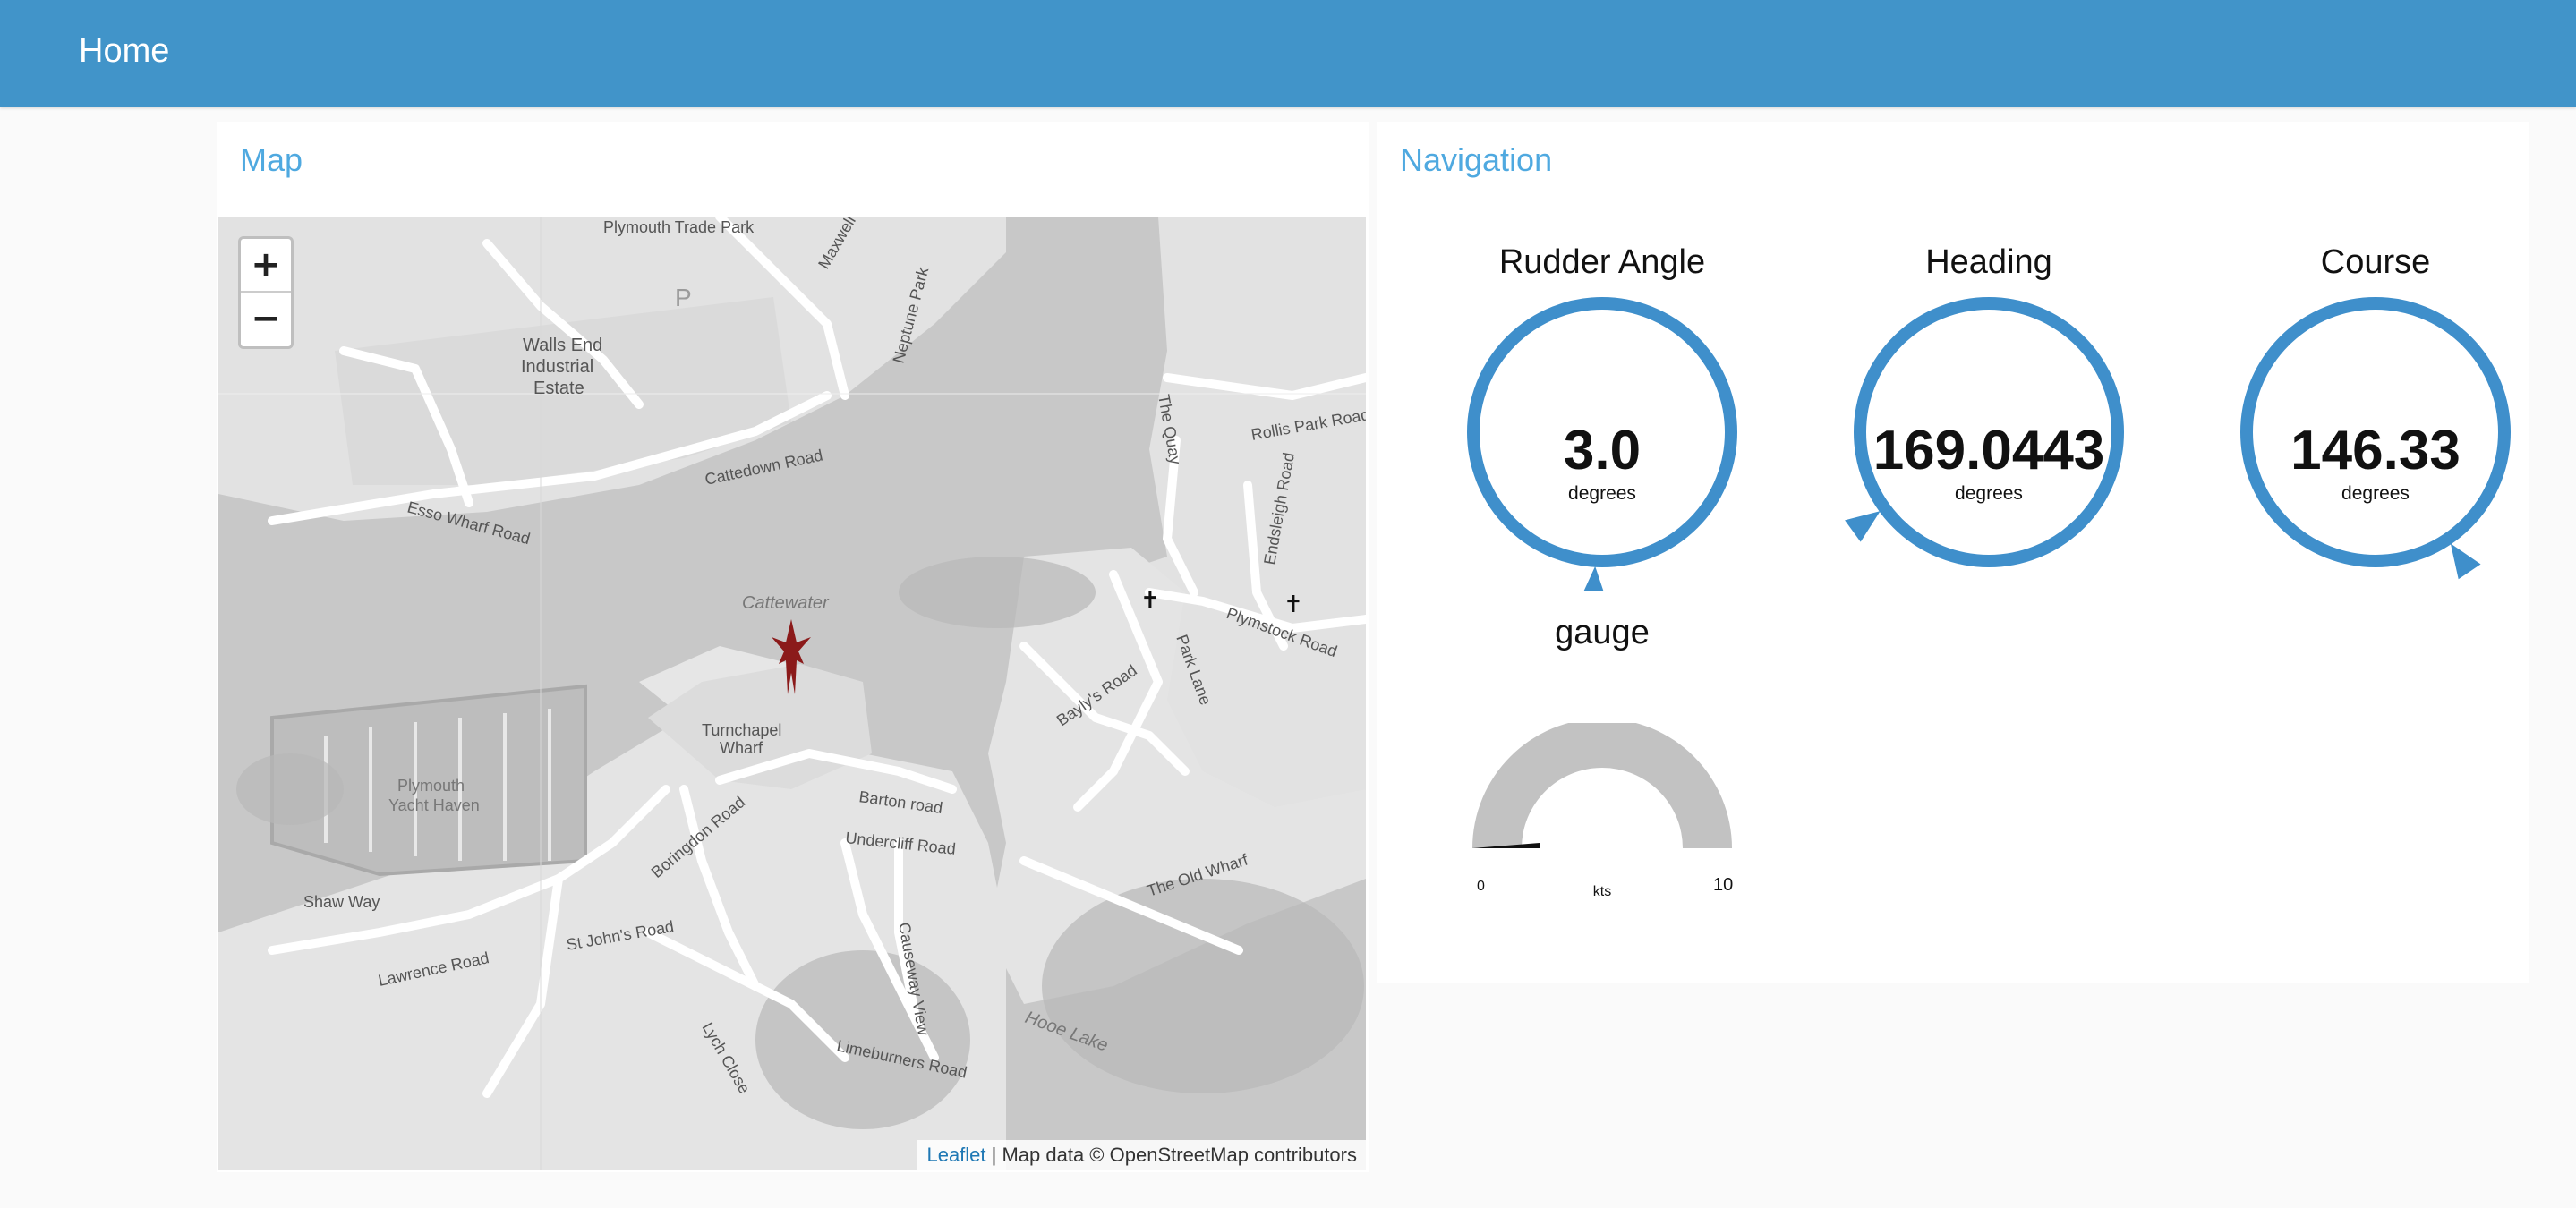 The width and height of the screenshot is (2576, 1208). I want to click on heading-title: Heading, so click(1988, 262).